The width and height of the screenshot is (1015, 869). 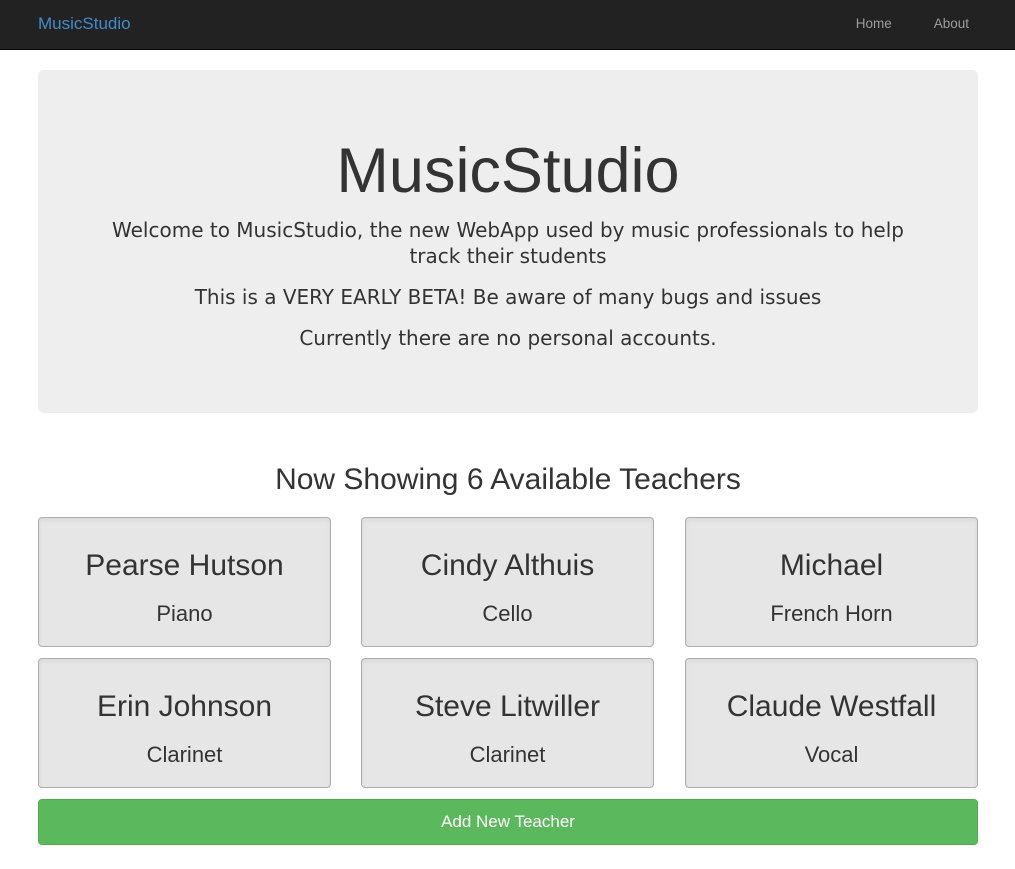 What do you see at coordinates (831, 754) in the screenshot?
I see `teacher-instrument: Vocal` at bounding box center [831, 754].